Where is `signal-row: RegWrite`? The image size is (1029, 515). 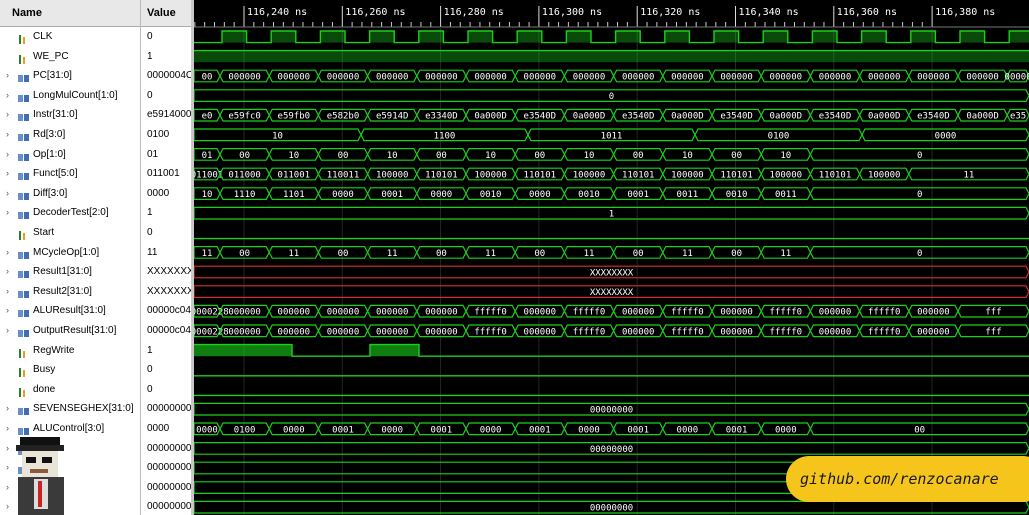
signal-row: RegWrite is located at coordinates (70, 350).